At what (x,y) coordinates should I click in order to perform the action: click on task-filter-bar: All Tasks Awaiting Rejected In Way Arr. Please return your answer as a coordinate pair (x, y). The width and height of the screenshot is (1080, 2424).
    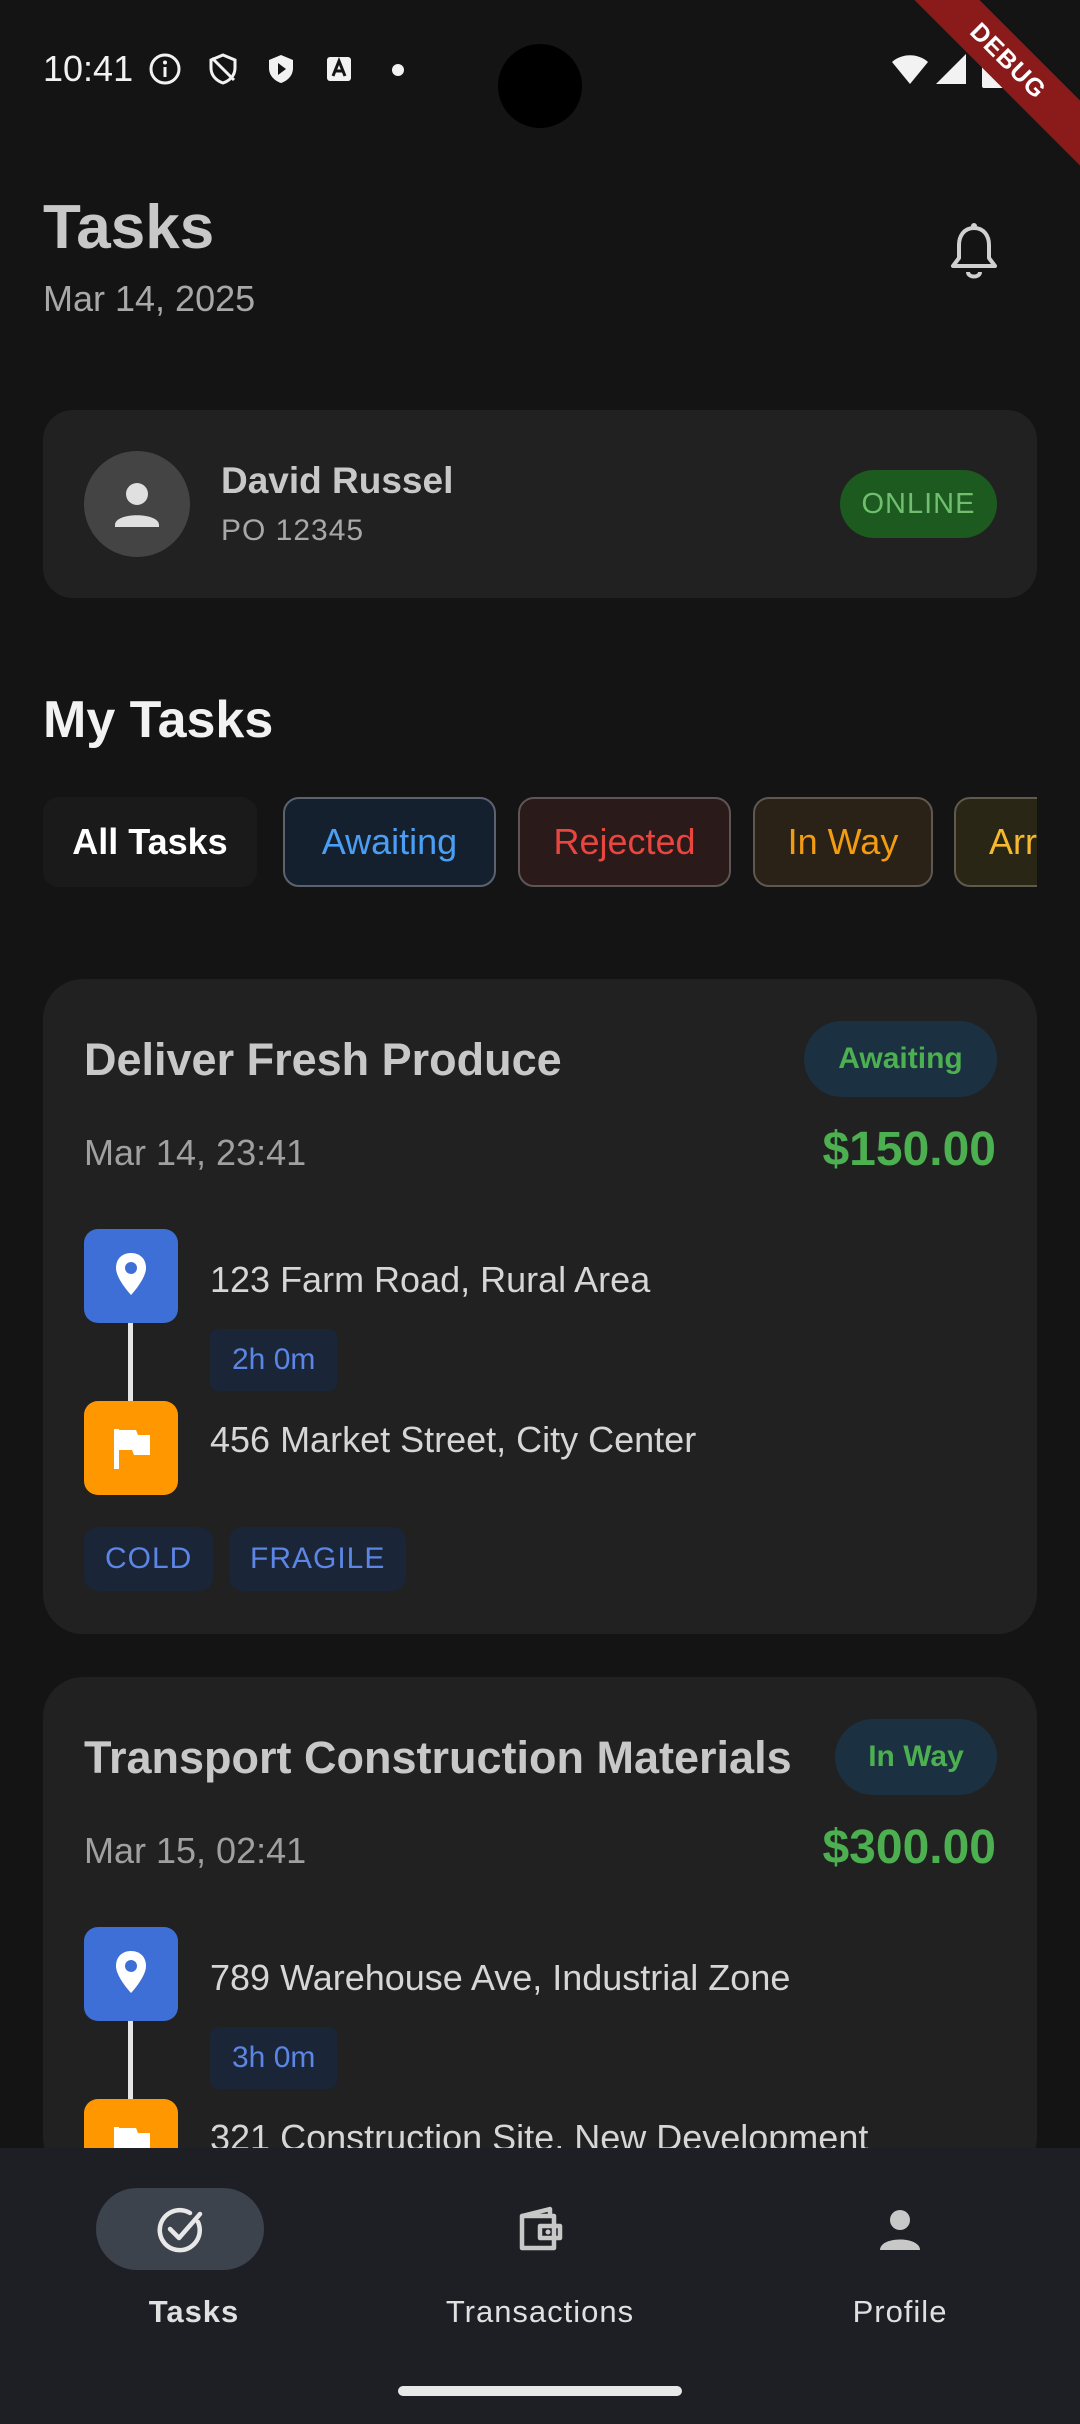
    Looking at the image, I should click on (540, 843).